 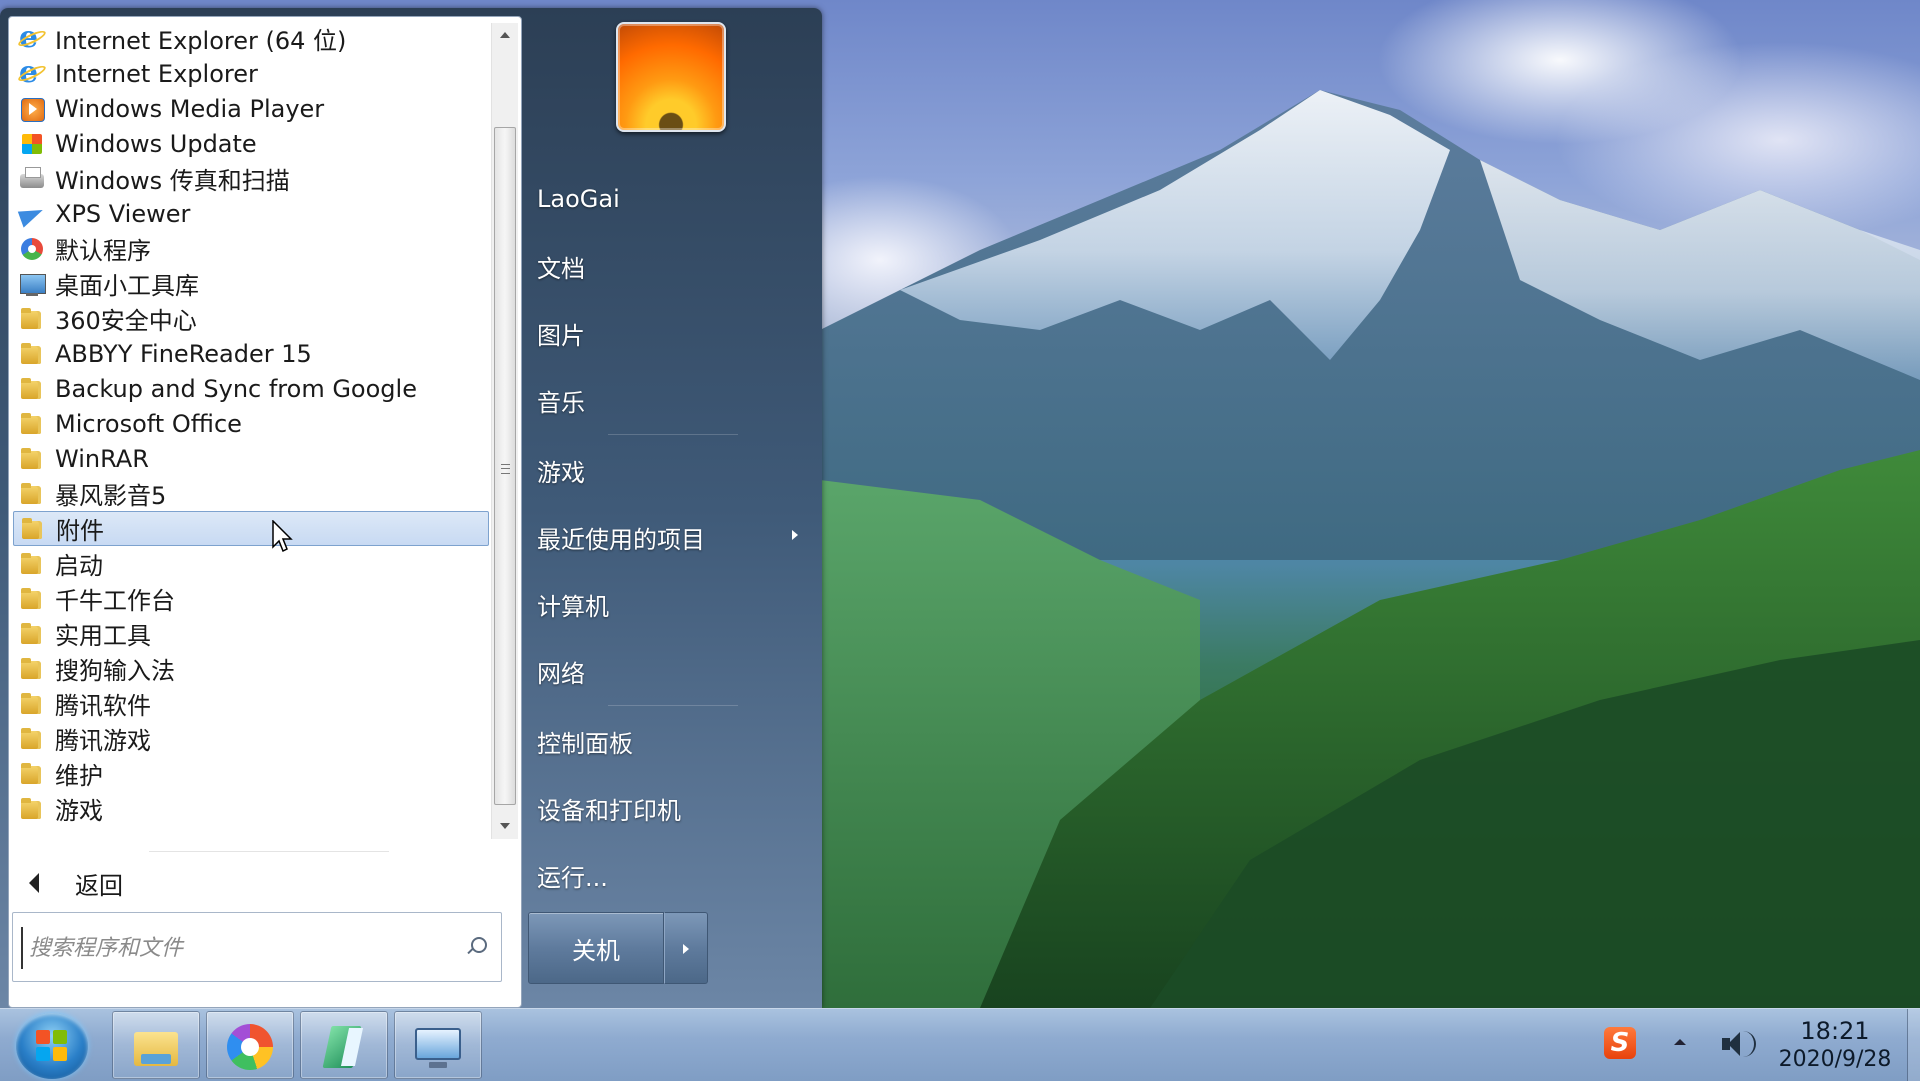 I want to click on divider, so click(x=269, y=851).